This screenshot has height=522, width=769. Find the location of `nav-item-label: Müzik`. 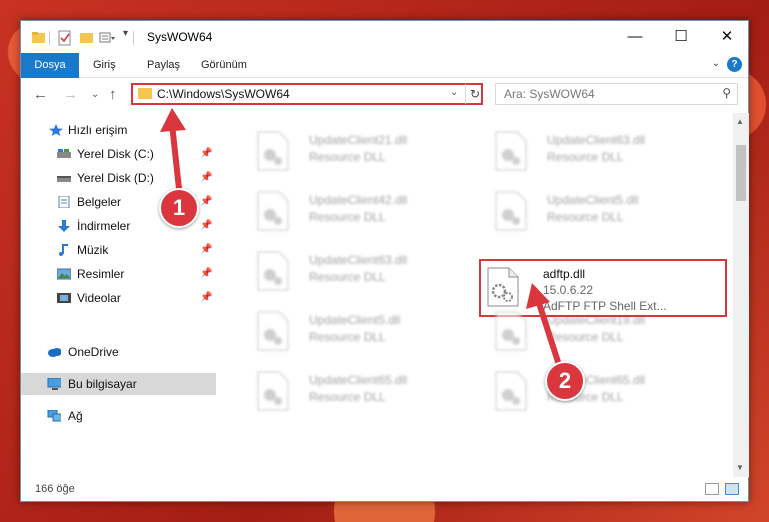

nav-item-label: Müzik is located at coordinates (93, 250).